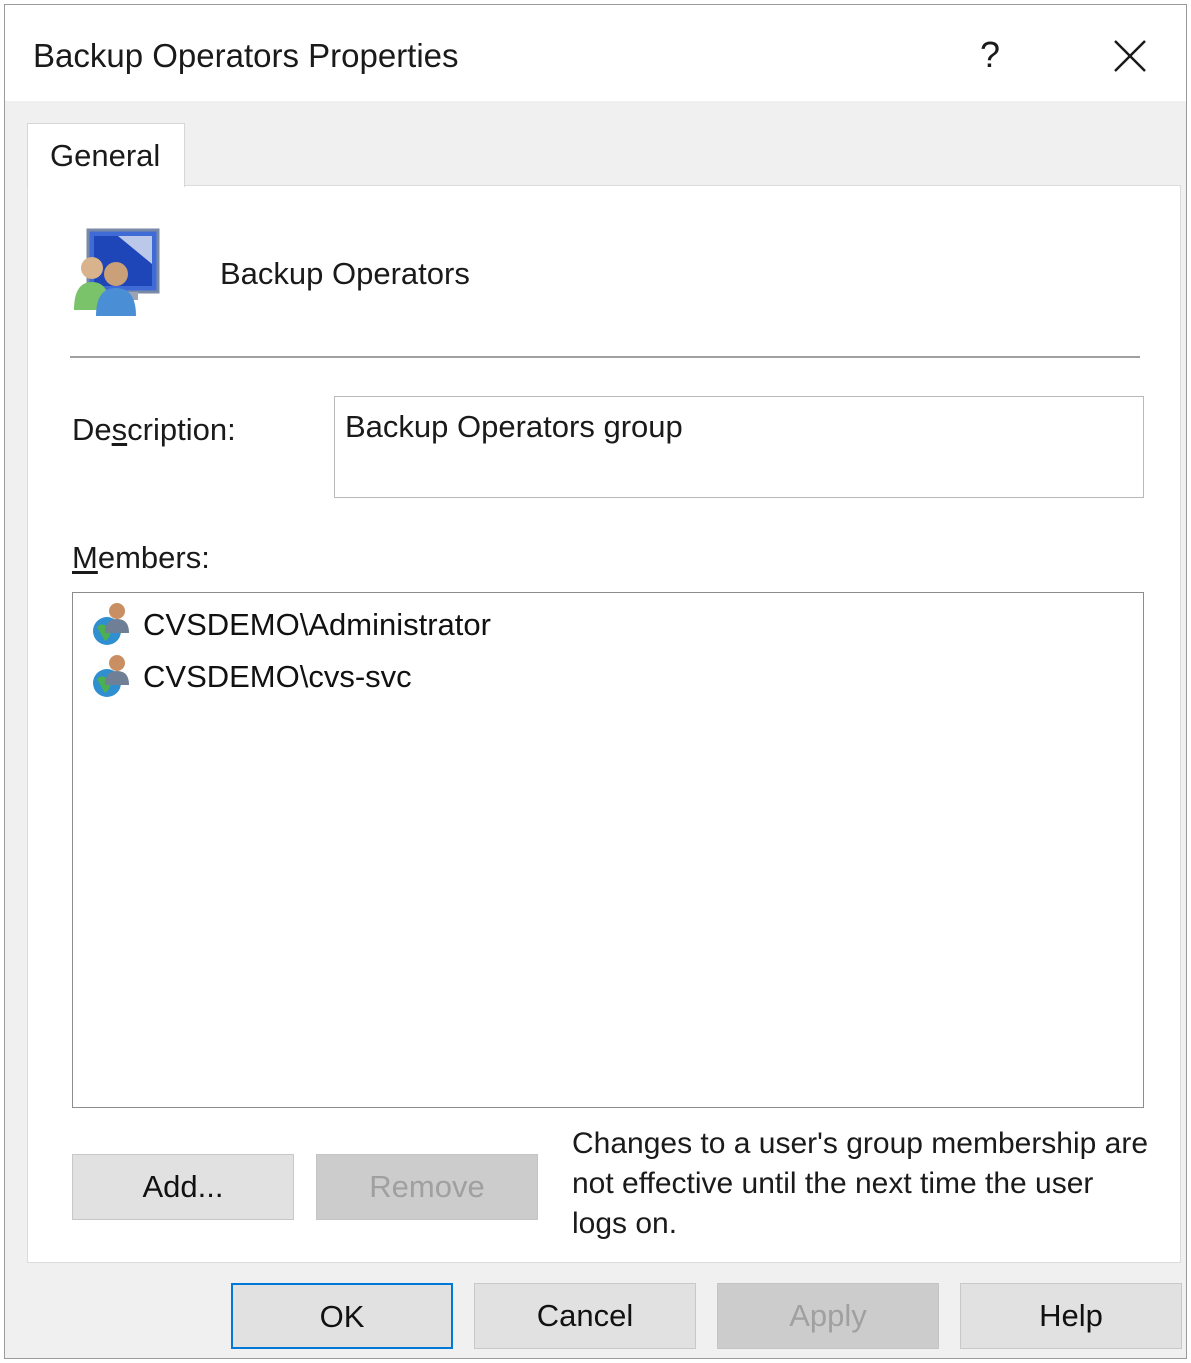 Image resolution: width=1191 pixels, height=1363 pixels. What do you see at coordinates (427, 1187) in the screenshot?
I see `remove-button: Remove` at bounding box center [427, 1187].